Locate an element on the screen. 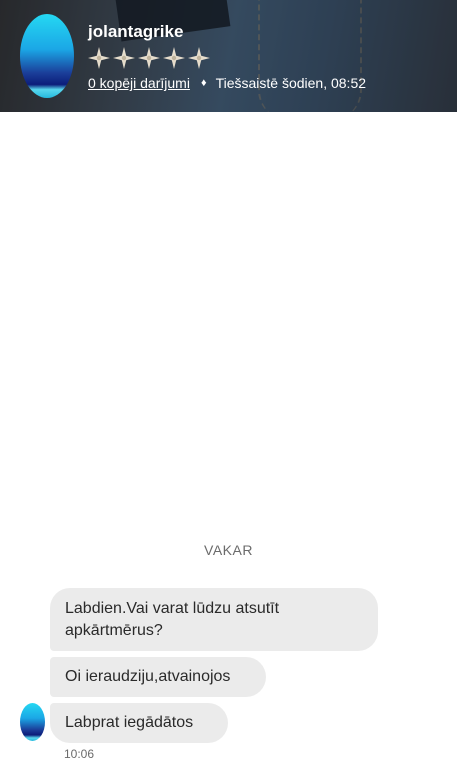  message-bubble: Oi ieraudziju,atvainojos is located at coordinates (158, 677).